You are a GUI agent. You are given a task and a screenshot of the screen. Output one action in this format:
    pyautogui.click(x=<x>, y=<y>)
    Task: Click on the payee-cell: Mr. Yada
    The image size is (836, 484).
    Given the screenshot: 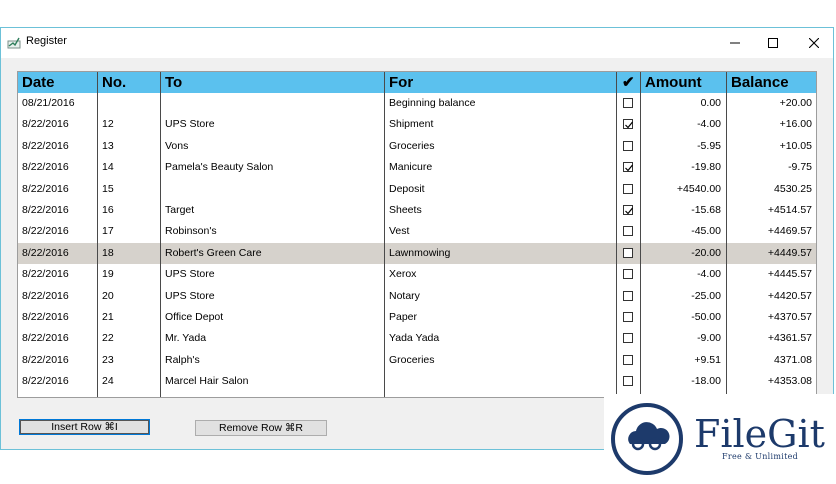 What is the action you would take?
    pyautogui.click(x=273, y=338)
    